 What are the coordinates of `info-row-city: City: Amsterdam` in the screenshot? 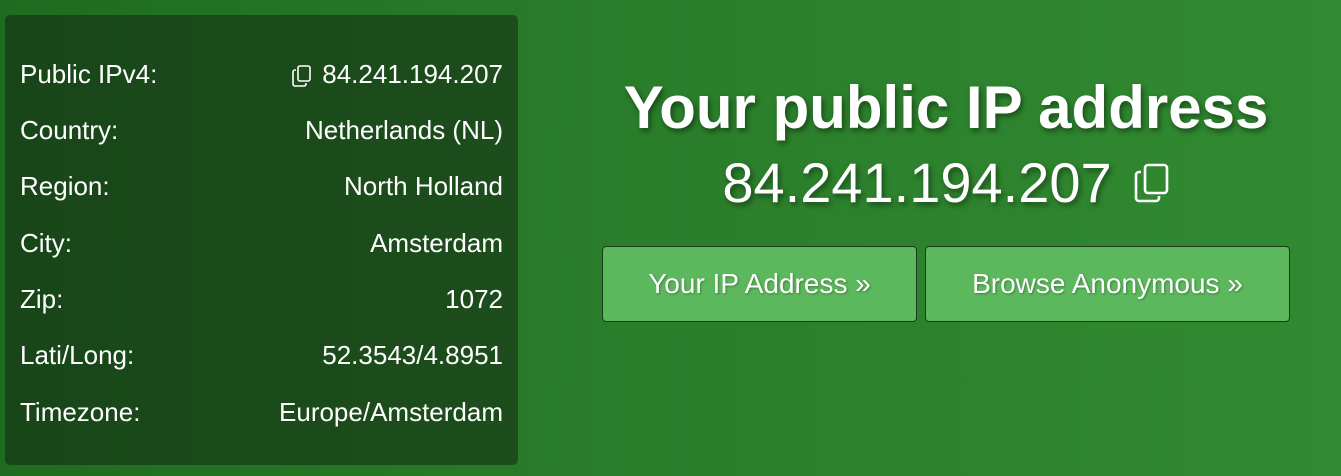 It's located at (261, 243).